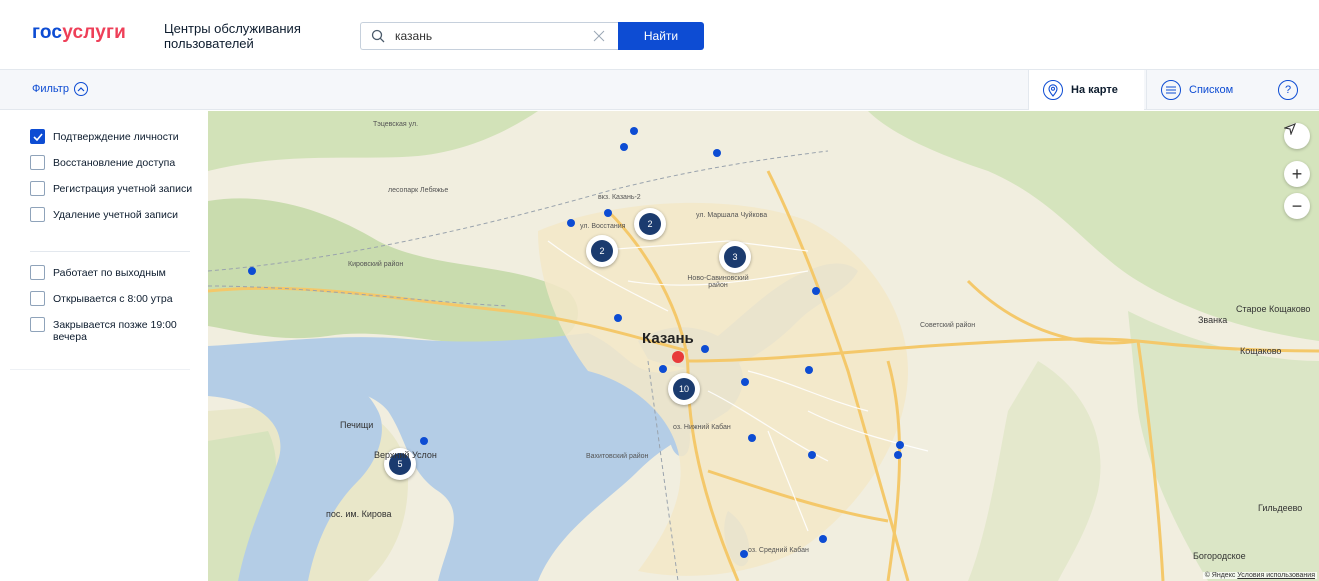 Image resolution: width=1319 pixels, height=581 pixels. Describe the element at coordinates (718, 282) in the screenshot. I see `map-label-novo-savinovsky: Ново-Савиновский район` at that location.